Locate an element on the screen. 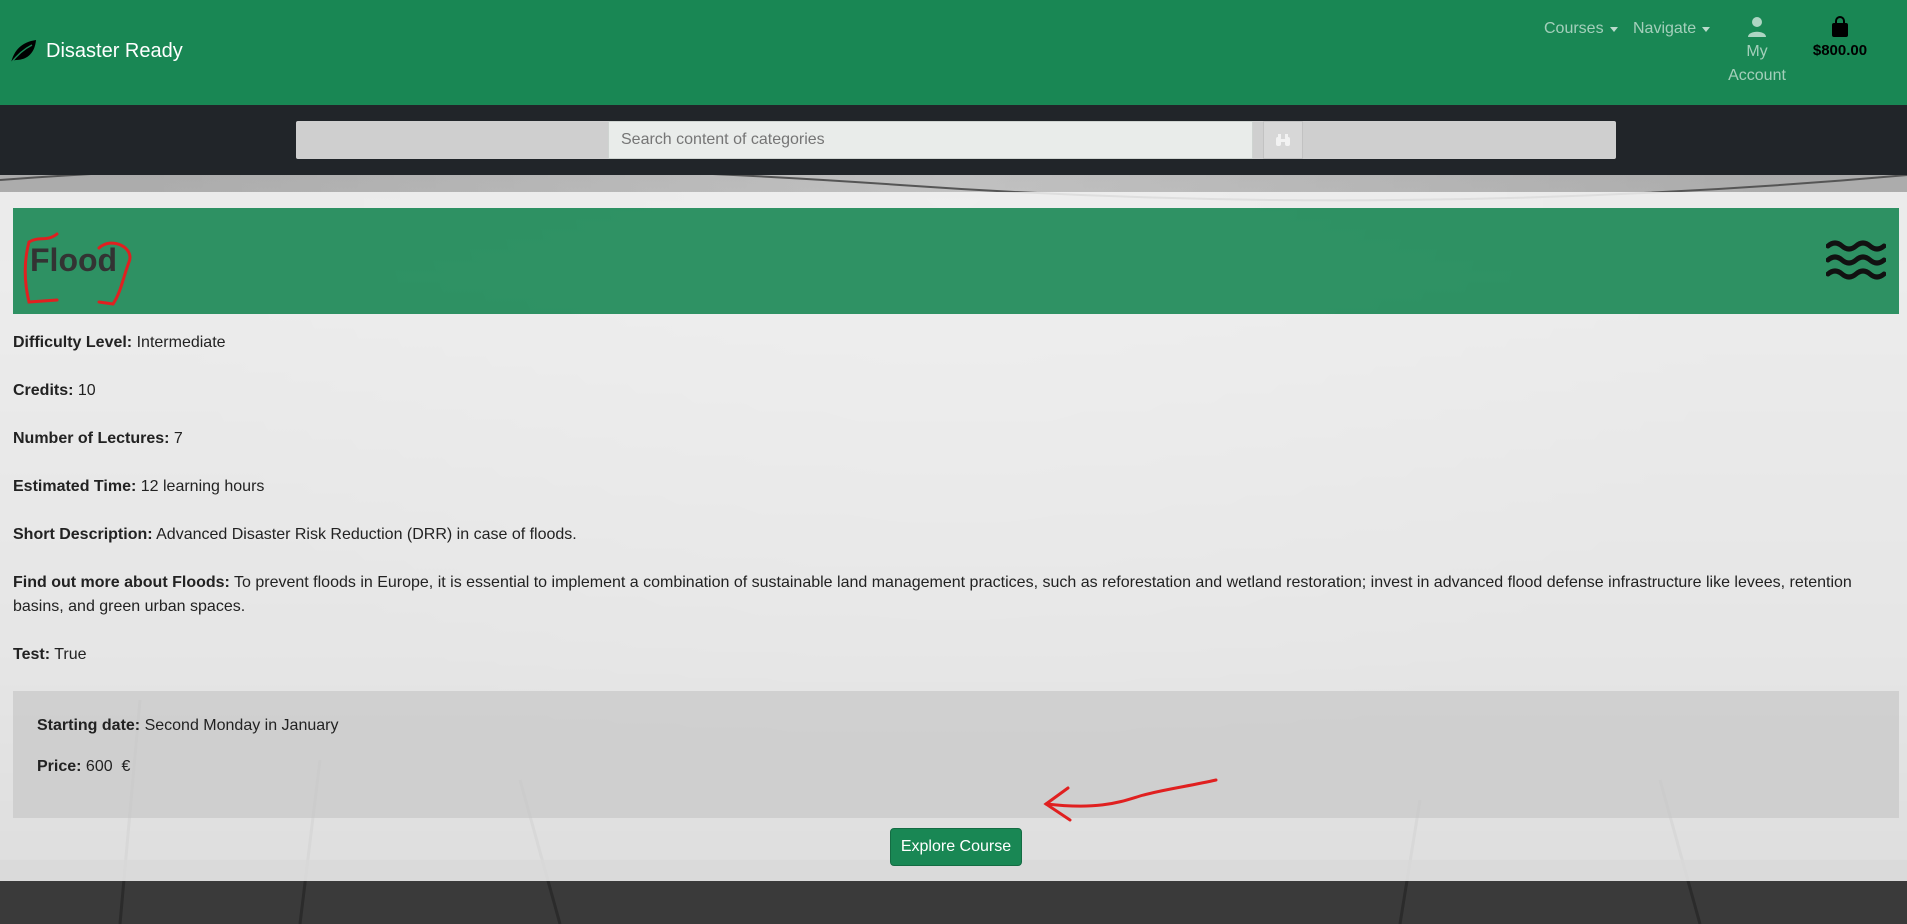  explore-course-button: Explore Course is located at coordinates (956, 847).